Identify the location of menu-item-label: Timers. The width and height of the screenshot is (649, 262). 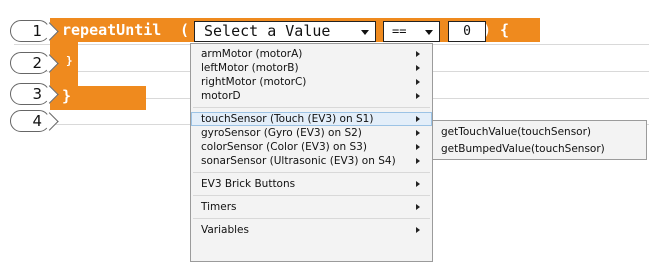
(219, 207).